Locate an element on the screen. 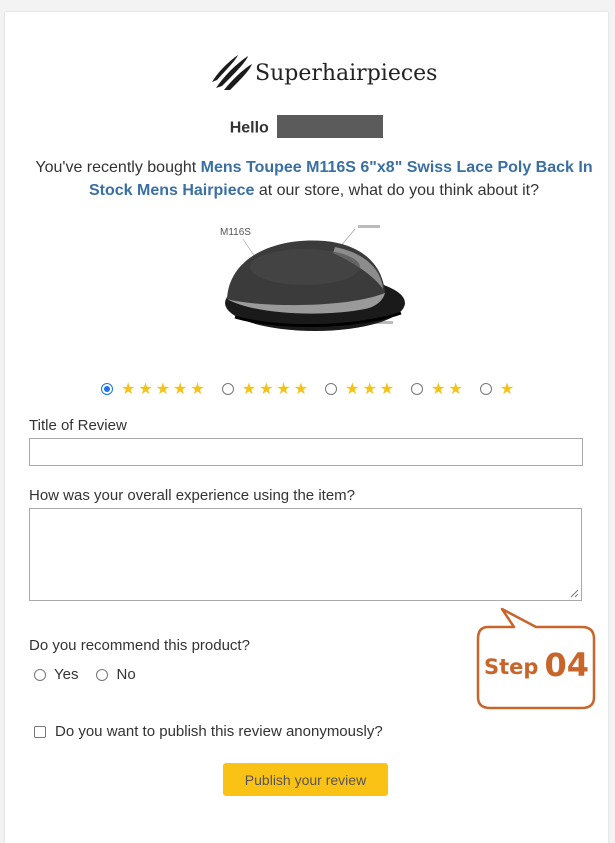  star-rating-group: ★★★★★ ★★★★ ★★★ ★★ ★ is located at coordinates (316, 389).